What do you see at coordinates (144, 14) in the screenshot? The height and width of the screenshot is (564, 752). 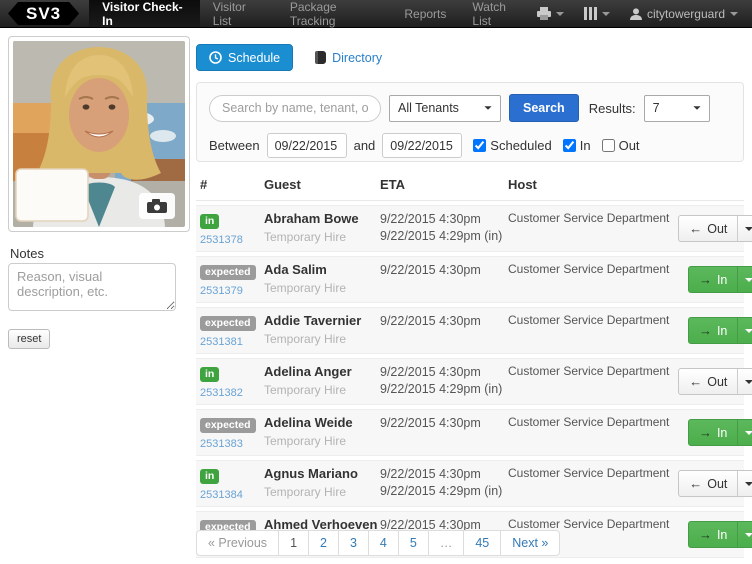 I see `nav-item-visitor-check-in: Visitor Check-In` at bounding box center [144, 14].